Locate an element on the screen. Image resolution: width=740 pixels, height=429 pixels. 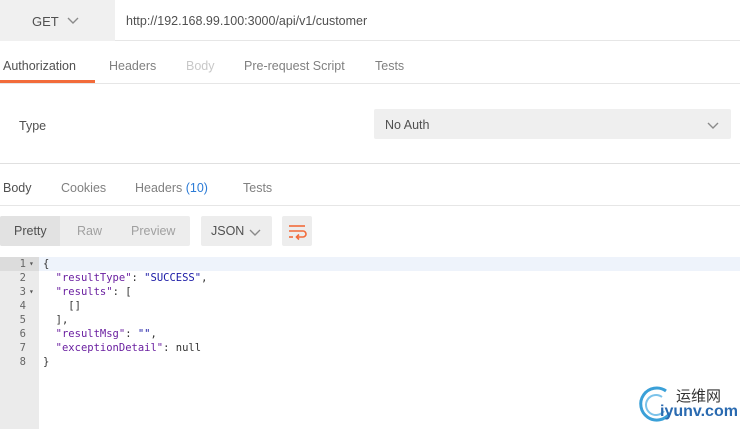
line-number: 1 is located at coordinates (22, 264).